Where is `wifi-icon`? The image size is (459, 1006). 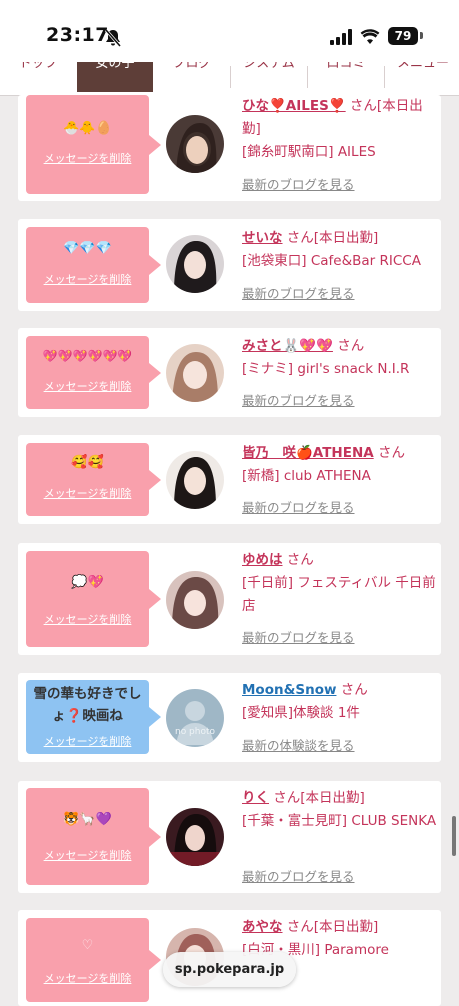
wifi-icon is located at coordinates (370, 36).